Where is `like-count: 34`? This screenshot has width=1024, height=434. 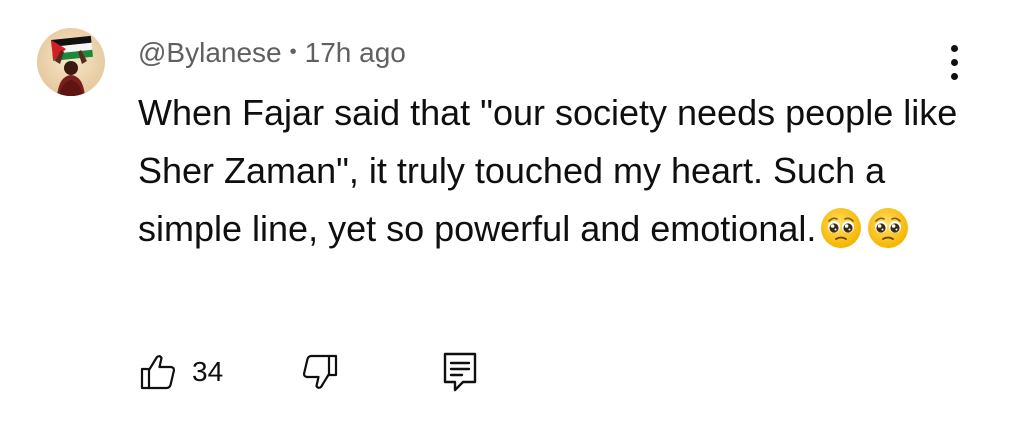 like-count: 34 is located at coordinates (208, 371).